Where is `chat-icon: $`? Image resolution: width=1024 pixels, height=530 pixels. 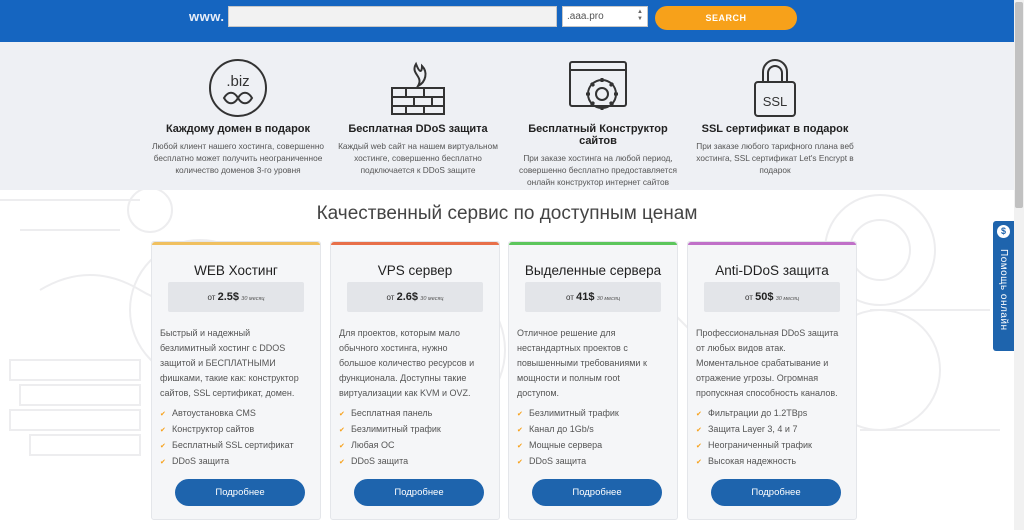 chat-icon: $ is located at coordinates (1003, 231).